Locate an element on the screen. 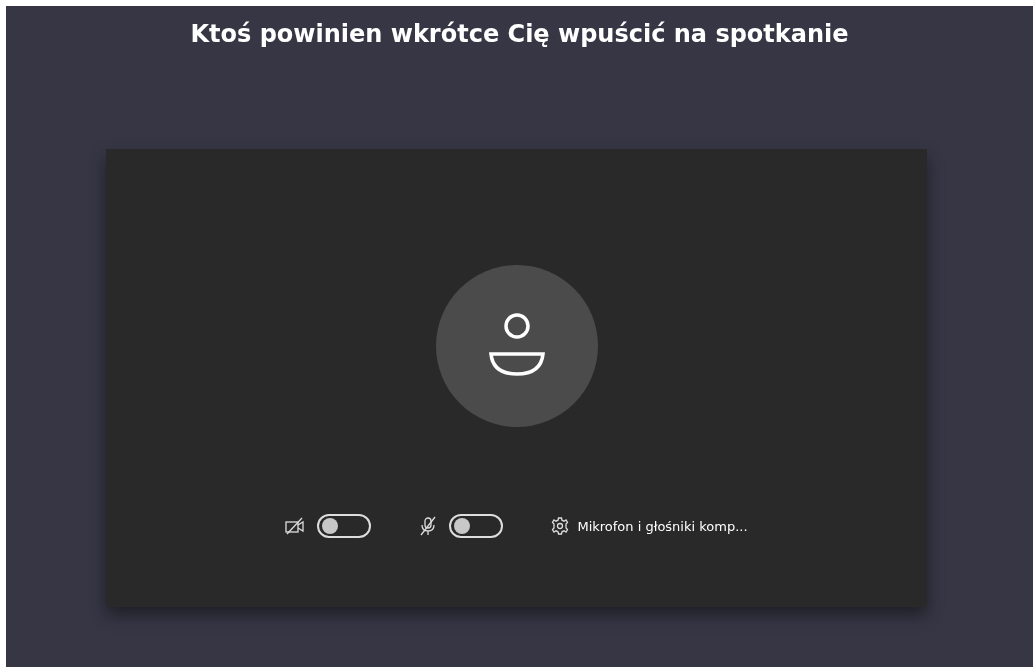 This screenshot has width=1033, height=667. settings-icon is located at coordinates (560, 526).